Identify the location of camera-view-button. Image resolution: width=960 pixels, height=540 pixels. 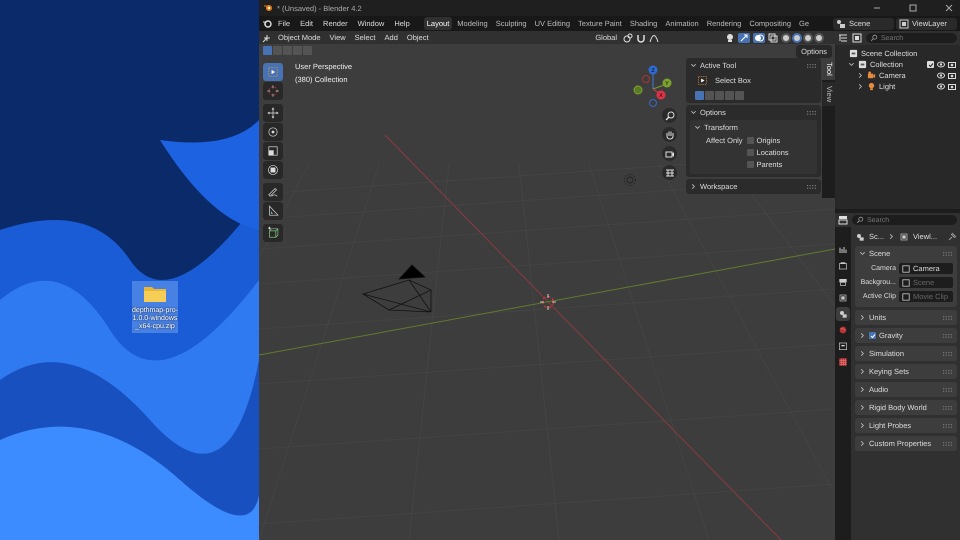
(669, 153).